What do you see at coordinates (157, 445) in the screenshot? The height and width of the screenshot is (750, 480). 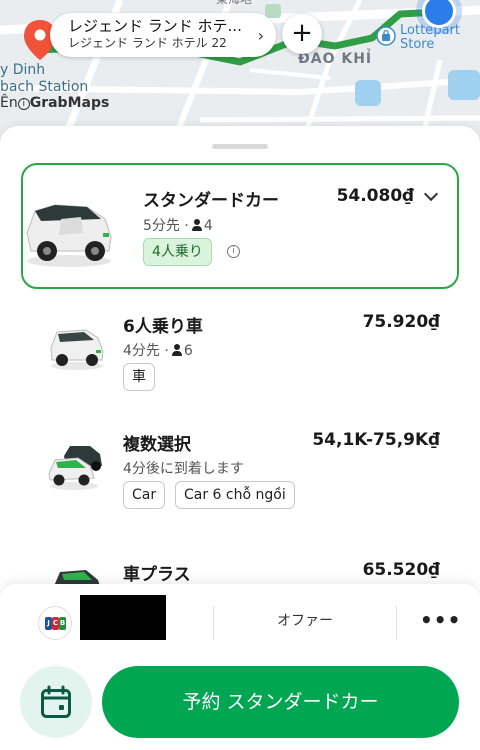 I see `ride-option-name: 複数選択` at bounding box center [157, 445].